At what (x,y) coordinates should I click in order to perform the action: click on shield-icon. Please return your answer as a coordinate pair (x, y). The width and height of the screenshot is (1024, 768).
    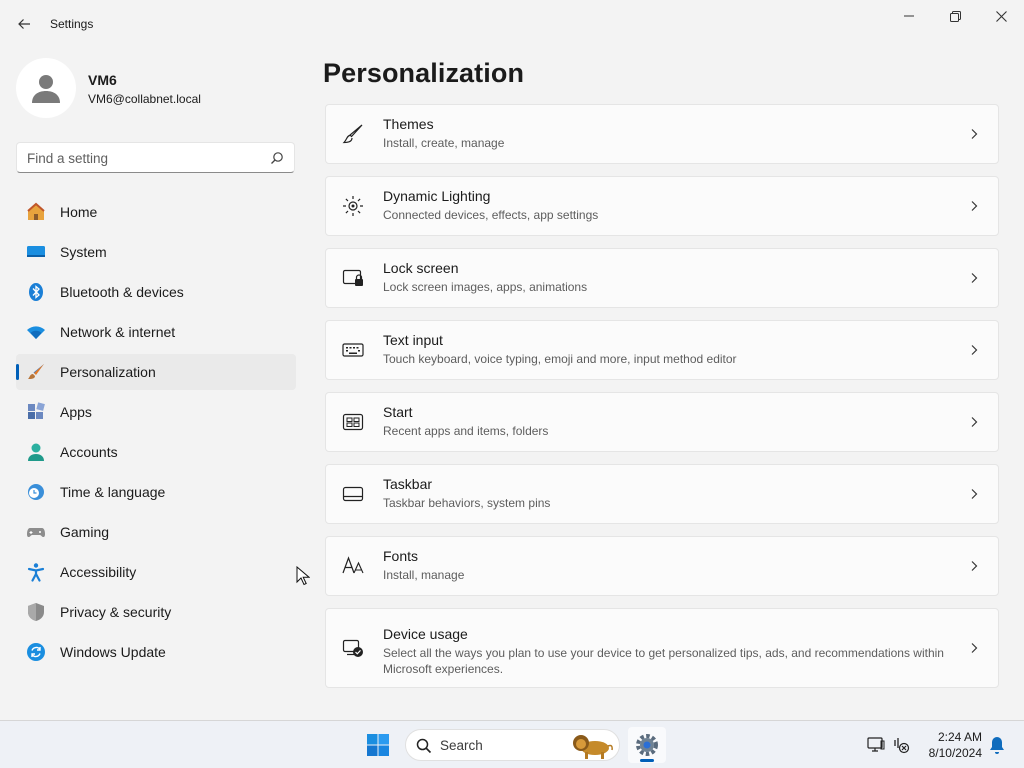
    Looking at the image, I should click on (36, 612).